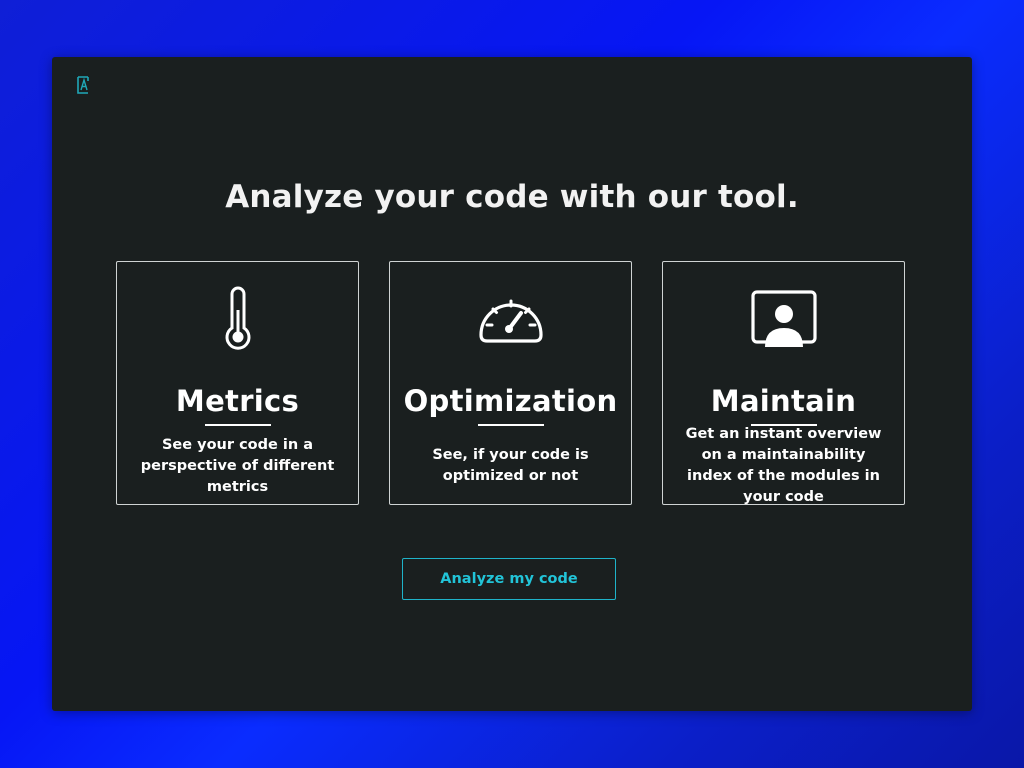  I want to click on user-monitor-icon, so click(784, 321).